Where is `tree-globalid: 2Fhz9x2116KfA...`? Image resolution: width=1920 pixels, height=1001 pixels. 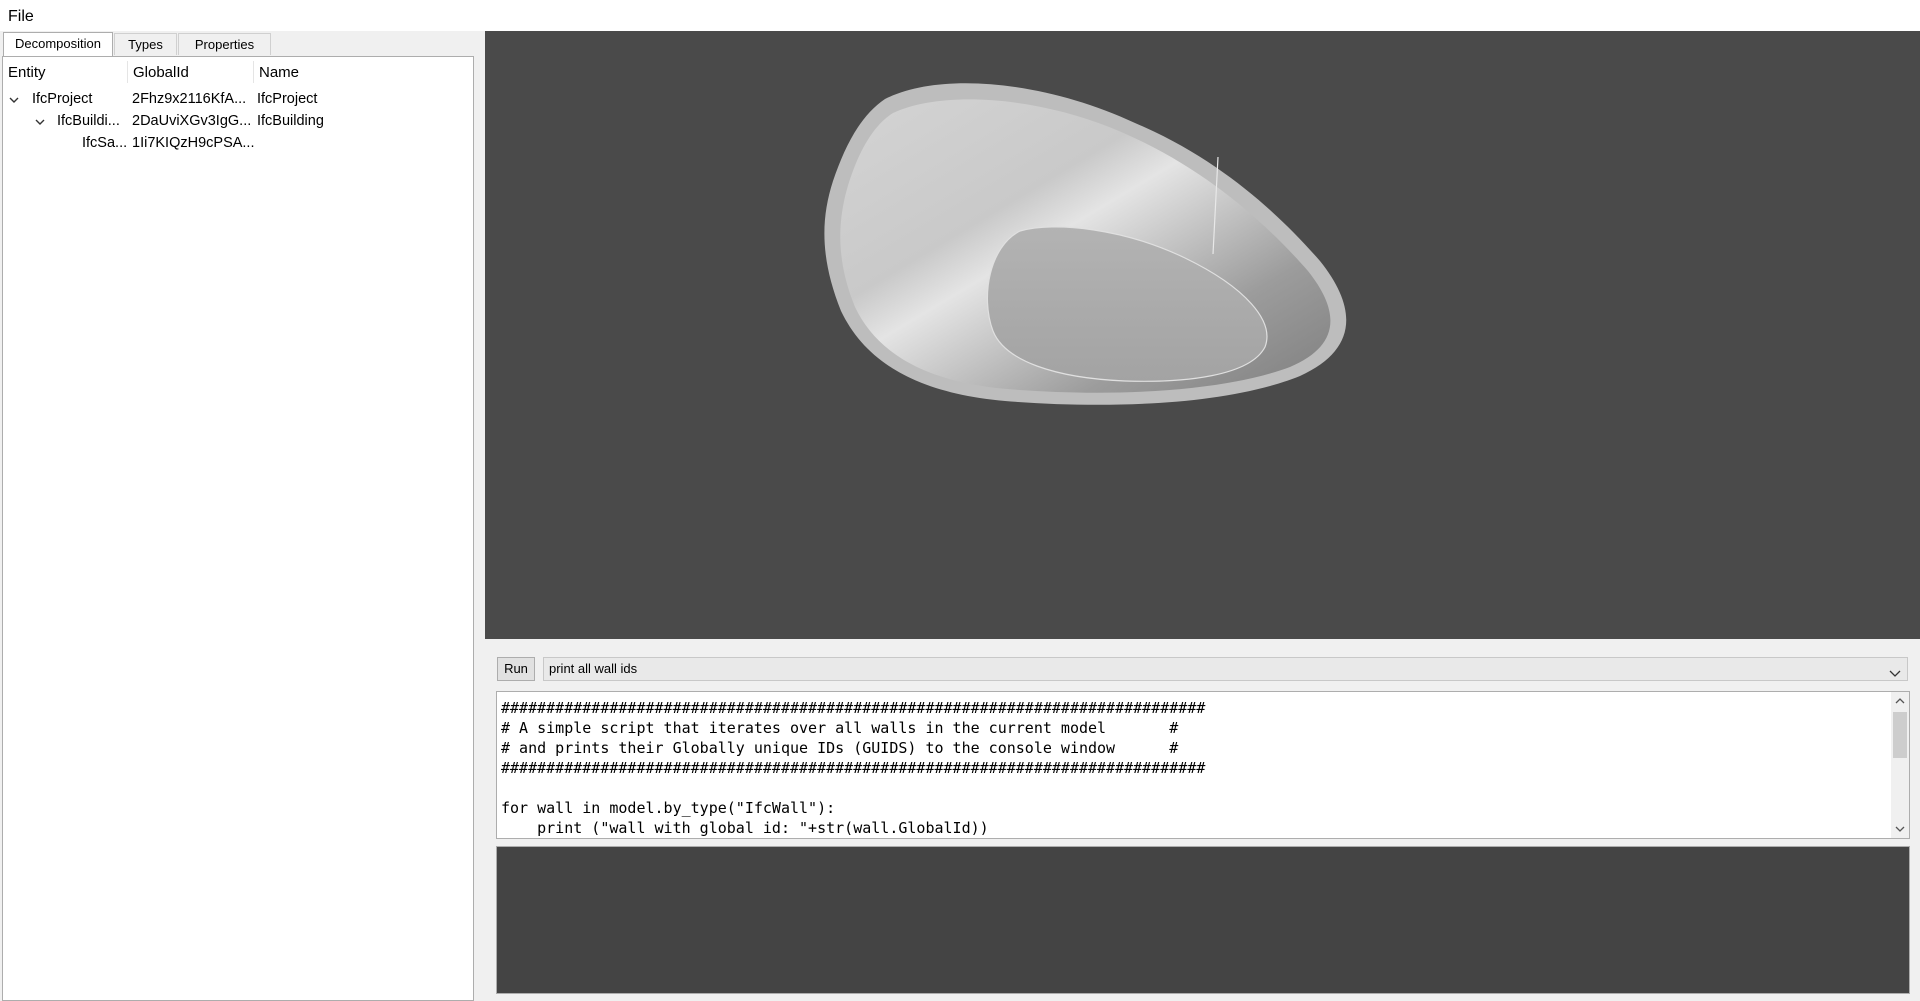
tree-globalid: 2Fhz9x2116KfA... is located at coordinates (189, 99).